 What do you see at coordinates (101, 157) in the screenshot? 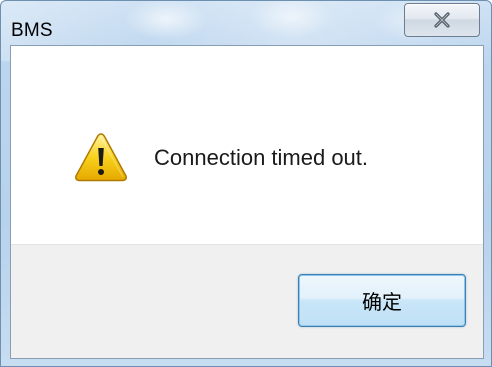
I see `warning-icon` at bounding box center [101, 157].